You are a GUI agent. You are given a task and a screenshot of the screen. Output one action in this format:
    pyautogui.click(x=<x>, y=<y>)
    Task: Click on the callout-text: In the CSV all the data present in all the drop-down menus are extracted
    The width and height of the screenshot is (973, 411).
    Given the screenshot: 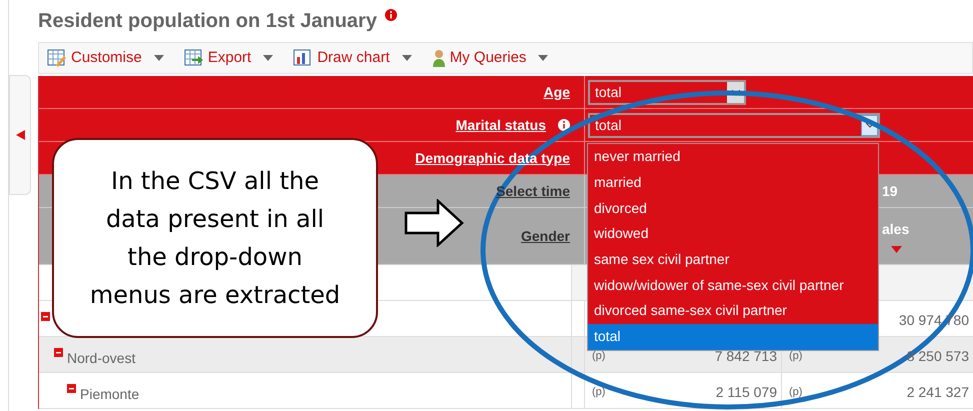 What is the action you would take?
    pyautogui.click(x=215, y=238)
    